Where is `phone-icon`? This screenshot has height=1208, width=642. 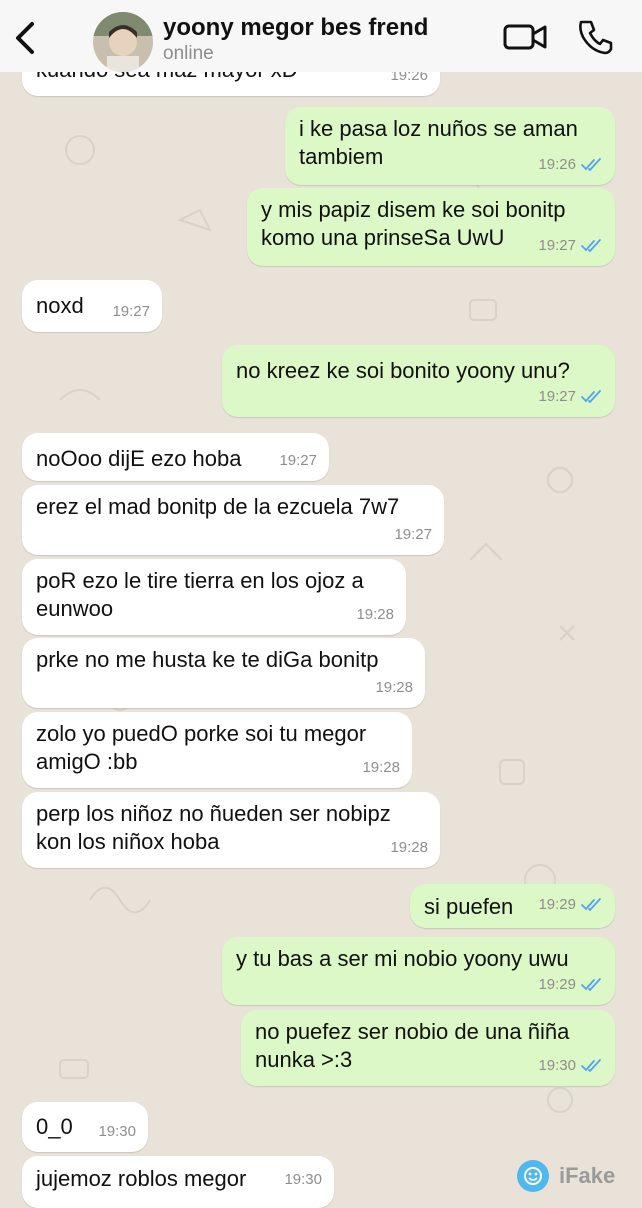
phone-icon is located at coordinates (595, 37).